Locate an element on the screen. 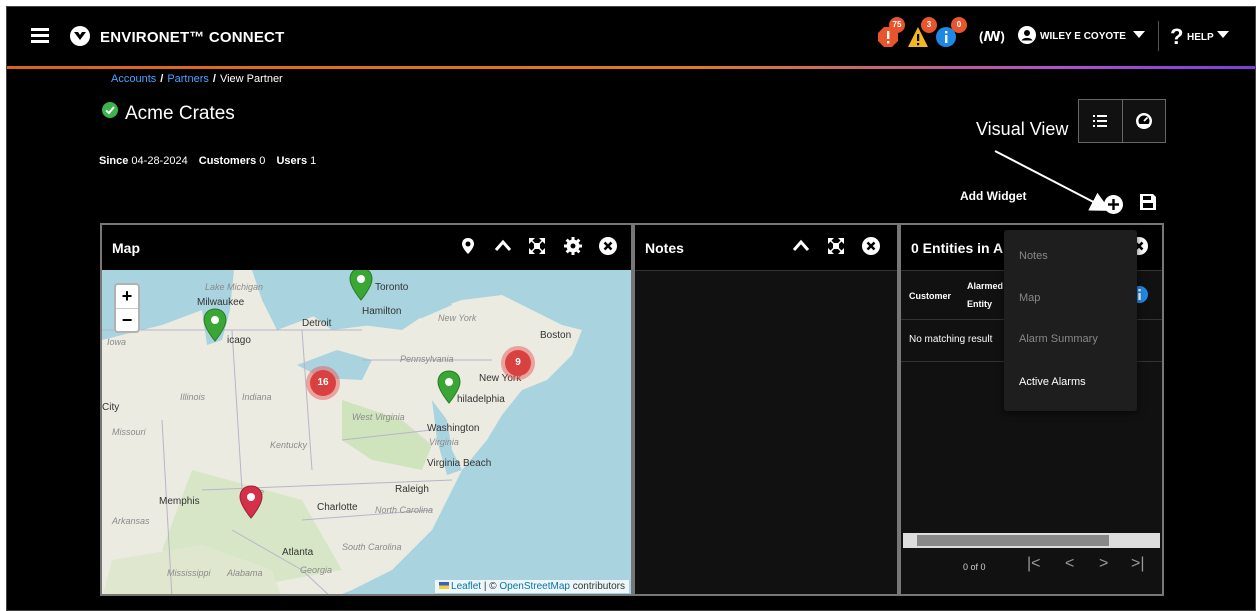 The width and height of the screenshot is (1256, 611). map-label: Toronto is located at coordinates (392, 287).